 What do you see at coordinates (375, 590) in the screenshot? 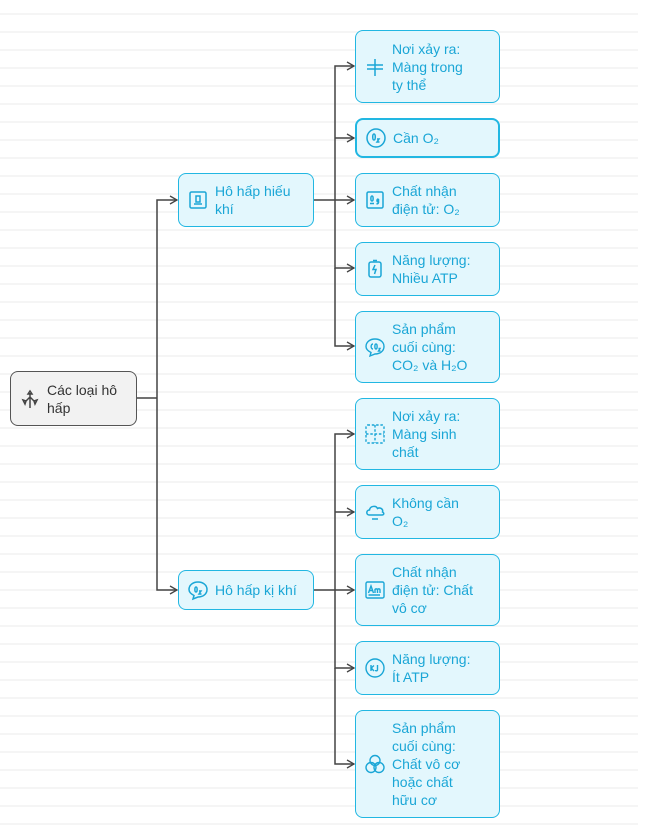
I see `am-box-icon` at bounding box center [375, 590].